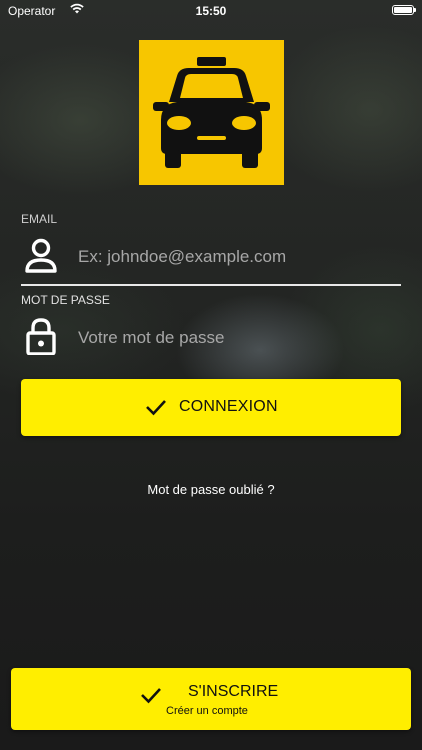  I want to click on email-underline, so click(211, 285).